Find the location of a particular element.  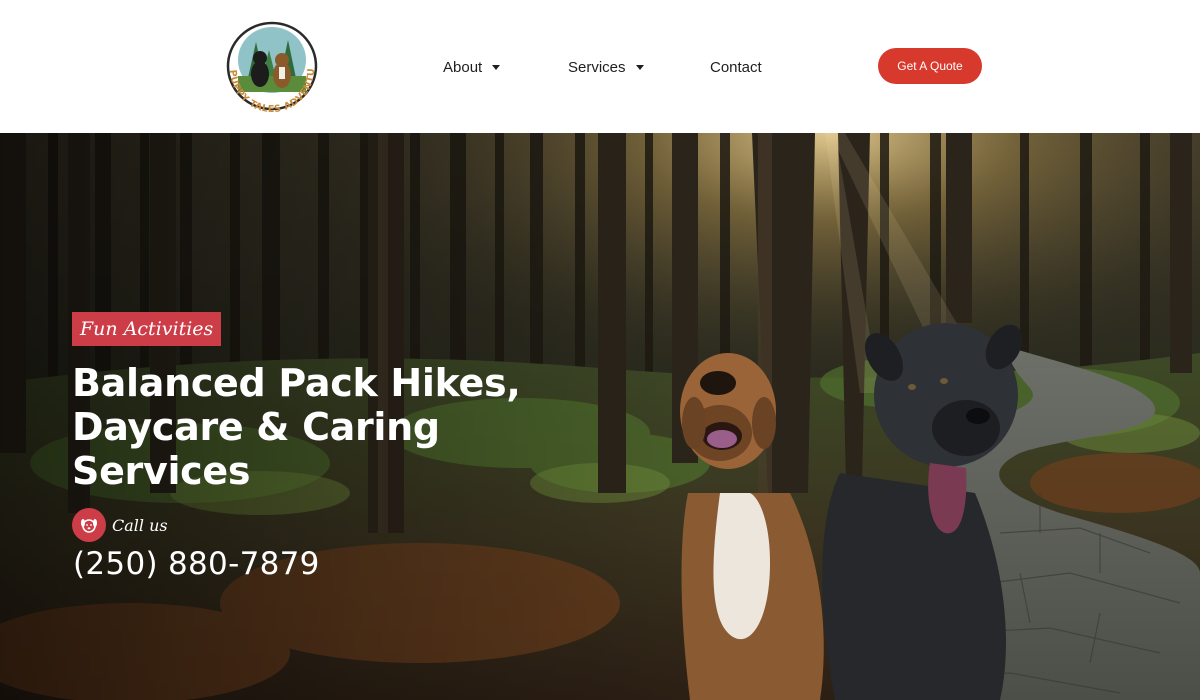

nav-services-label: Services is located at coordinates (597, 67).